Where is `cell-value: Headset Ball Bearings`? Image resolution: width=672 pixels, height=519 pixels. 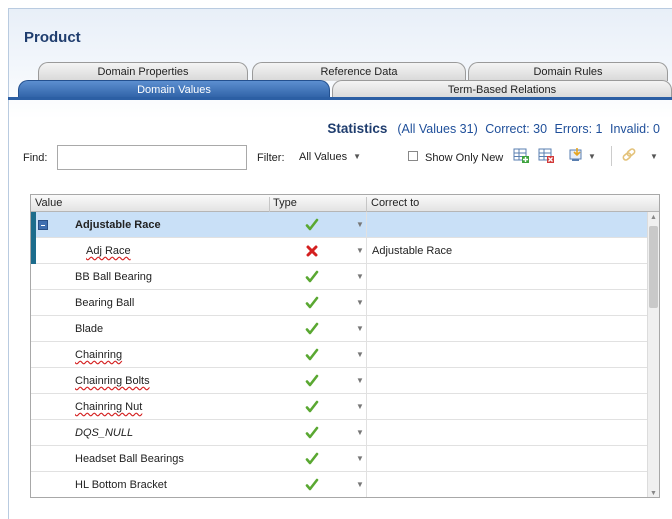
cell-value: Headset Ball Bearings is located at coordinates (129, 459).